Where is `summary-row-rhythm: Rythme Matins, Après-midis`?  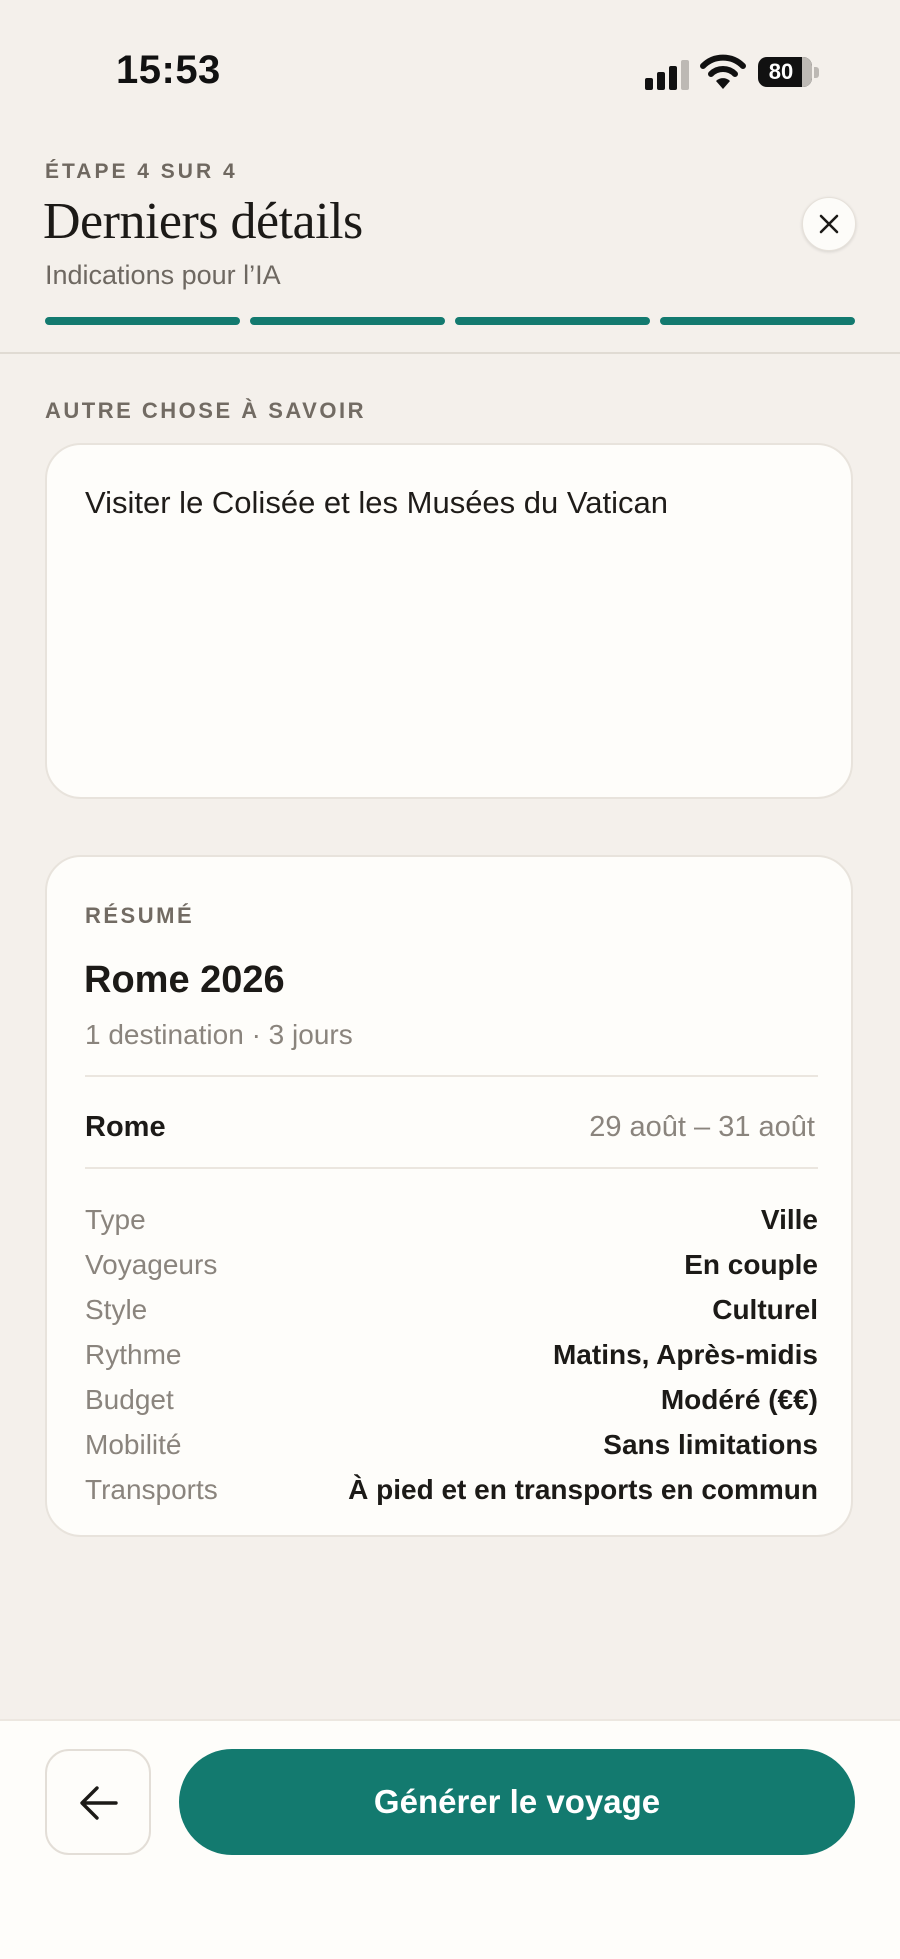
summary-row-rhythm: Rythme Matins, Après-midis is located at coordinates (451, 1359).